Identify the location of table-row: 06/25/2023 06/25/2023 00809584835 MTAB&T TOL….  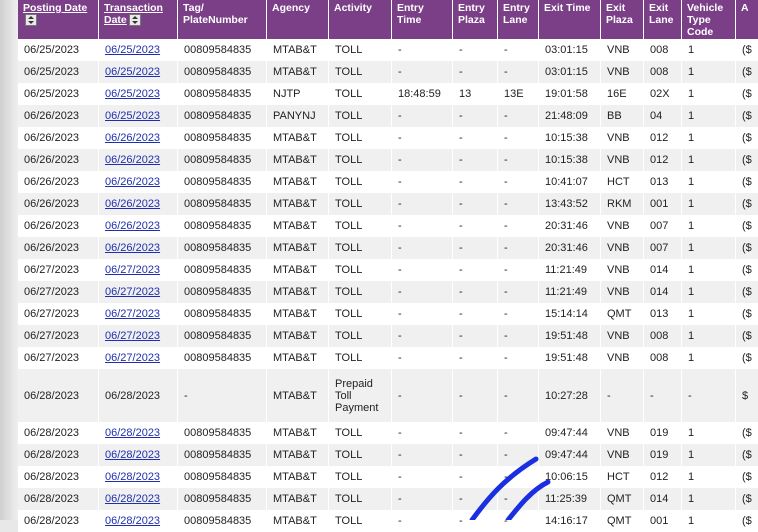
(388, 50).